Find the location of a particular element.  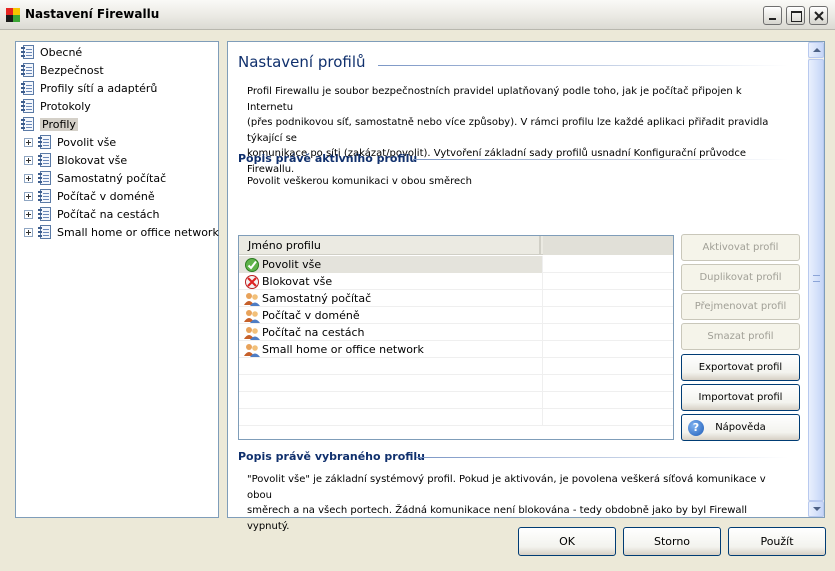

activate-profile-button: Aktivovat profil is located at coordinates (740, 247).